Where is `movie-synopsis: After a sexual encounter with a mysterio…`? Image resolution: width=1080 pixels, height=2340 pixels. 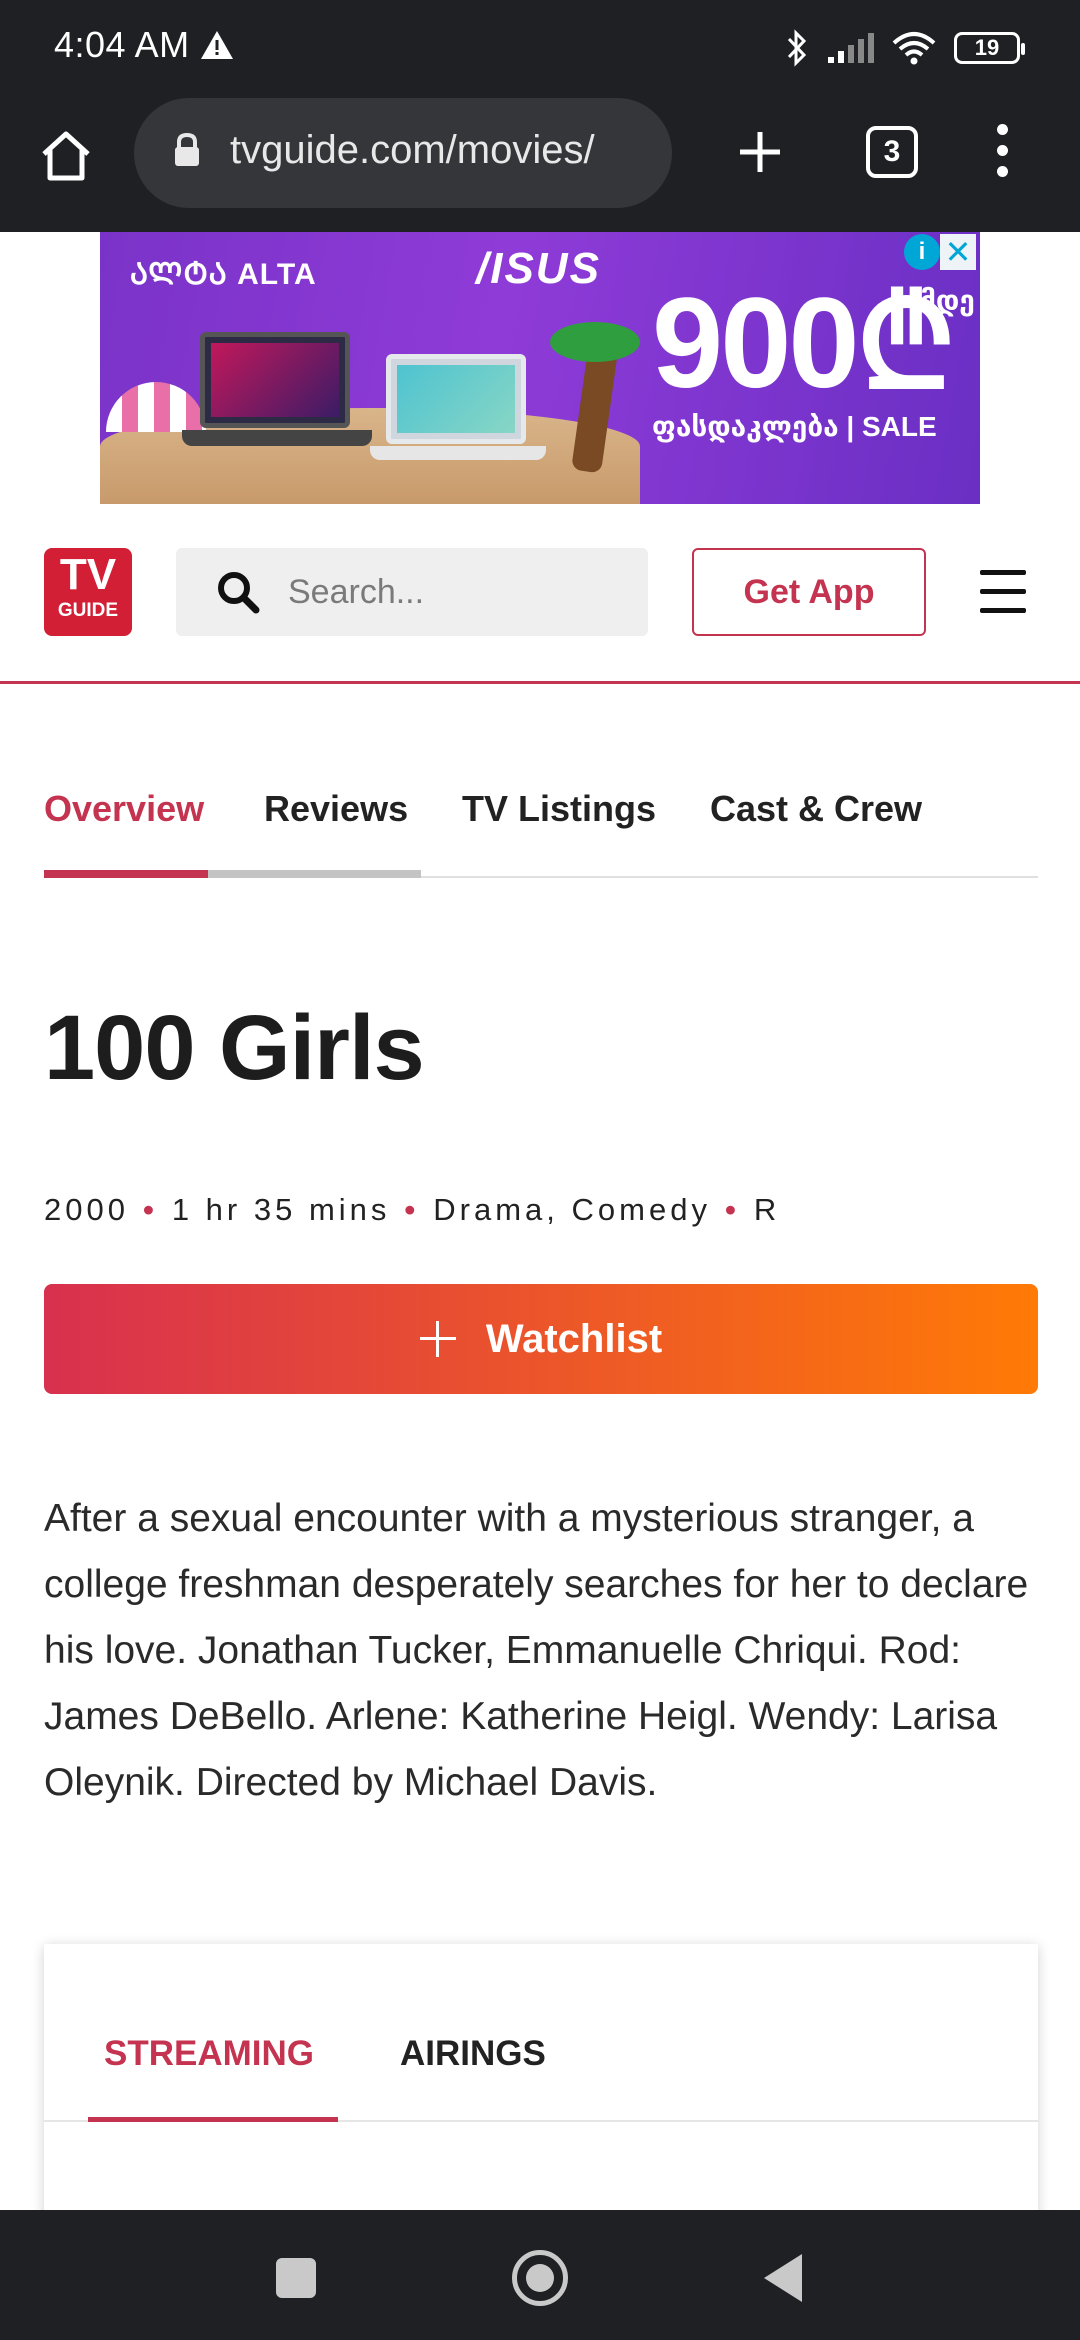 movie-synopsis: After a sexual encounter with a mysterio… is located at coordinates (536, 1650).